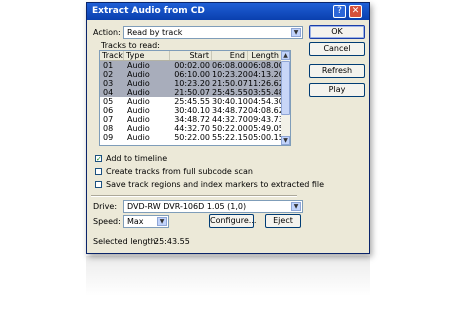  Describe the element at coordinates (285, 140) in the screenshot. I see `scroll-down-icon: ▼` at that location.